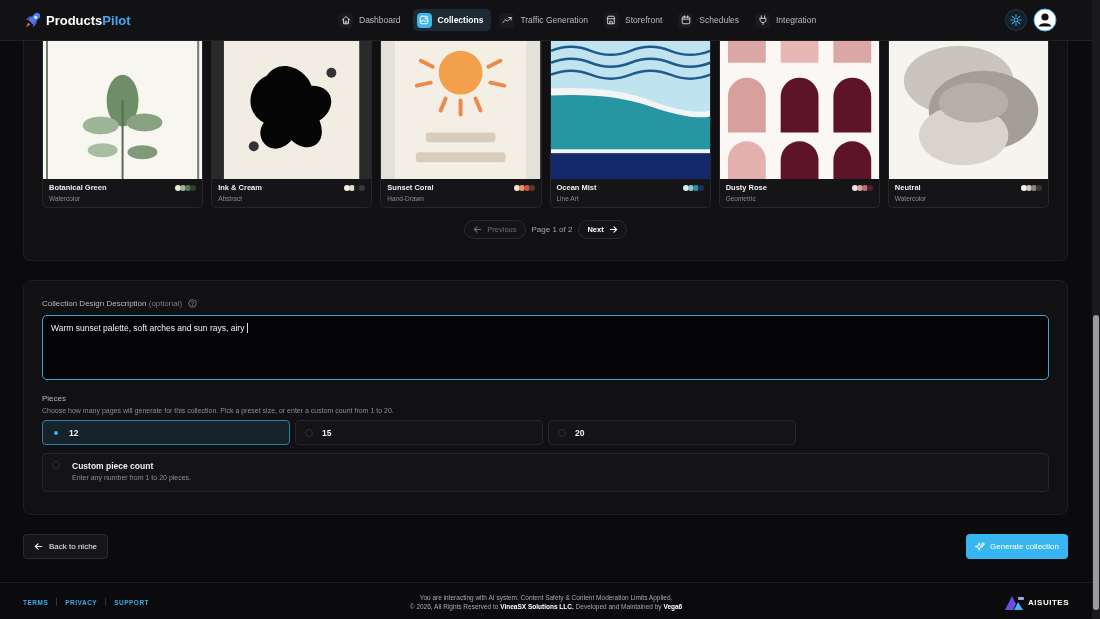  Describe the element at coordinates (980, 546) in the screenshot. I see `sparkle-icon` at that location.